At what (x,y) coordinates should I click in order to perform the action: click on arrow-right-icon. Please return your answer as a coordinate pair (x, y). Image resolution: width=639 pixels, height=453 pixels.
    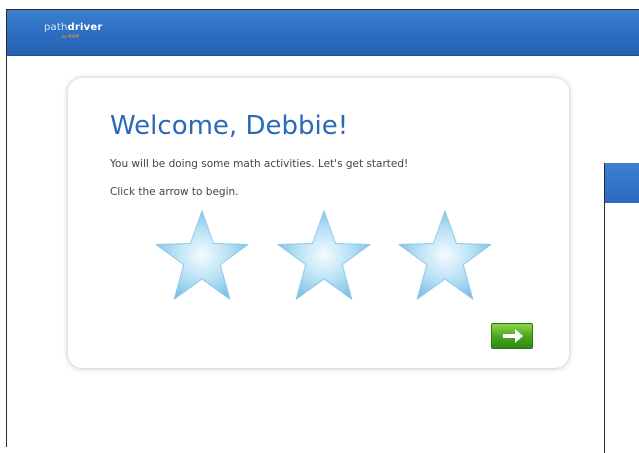
    Looking at the image, I should click on (513, 336).